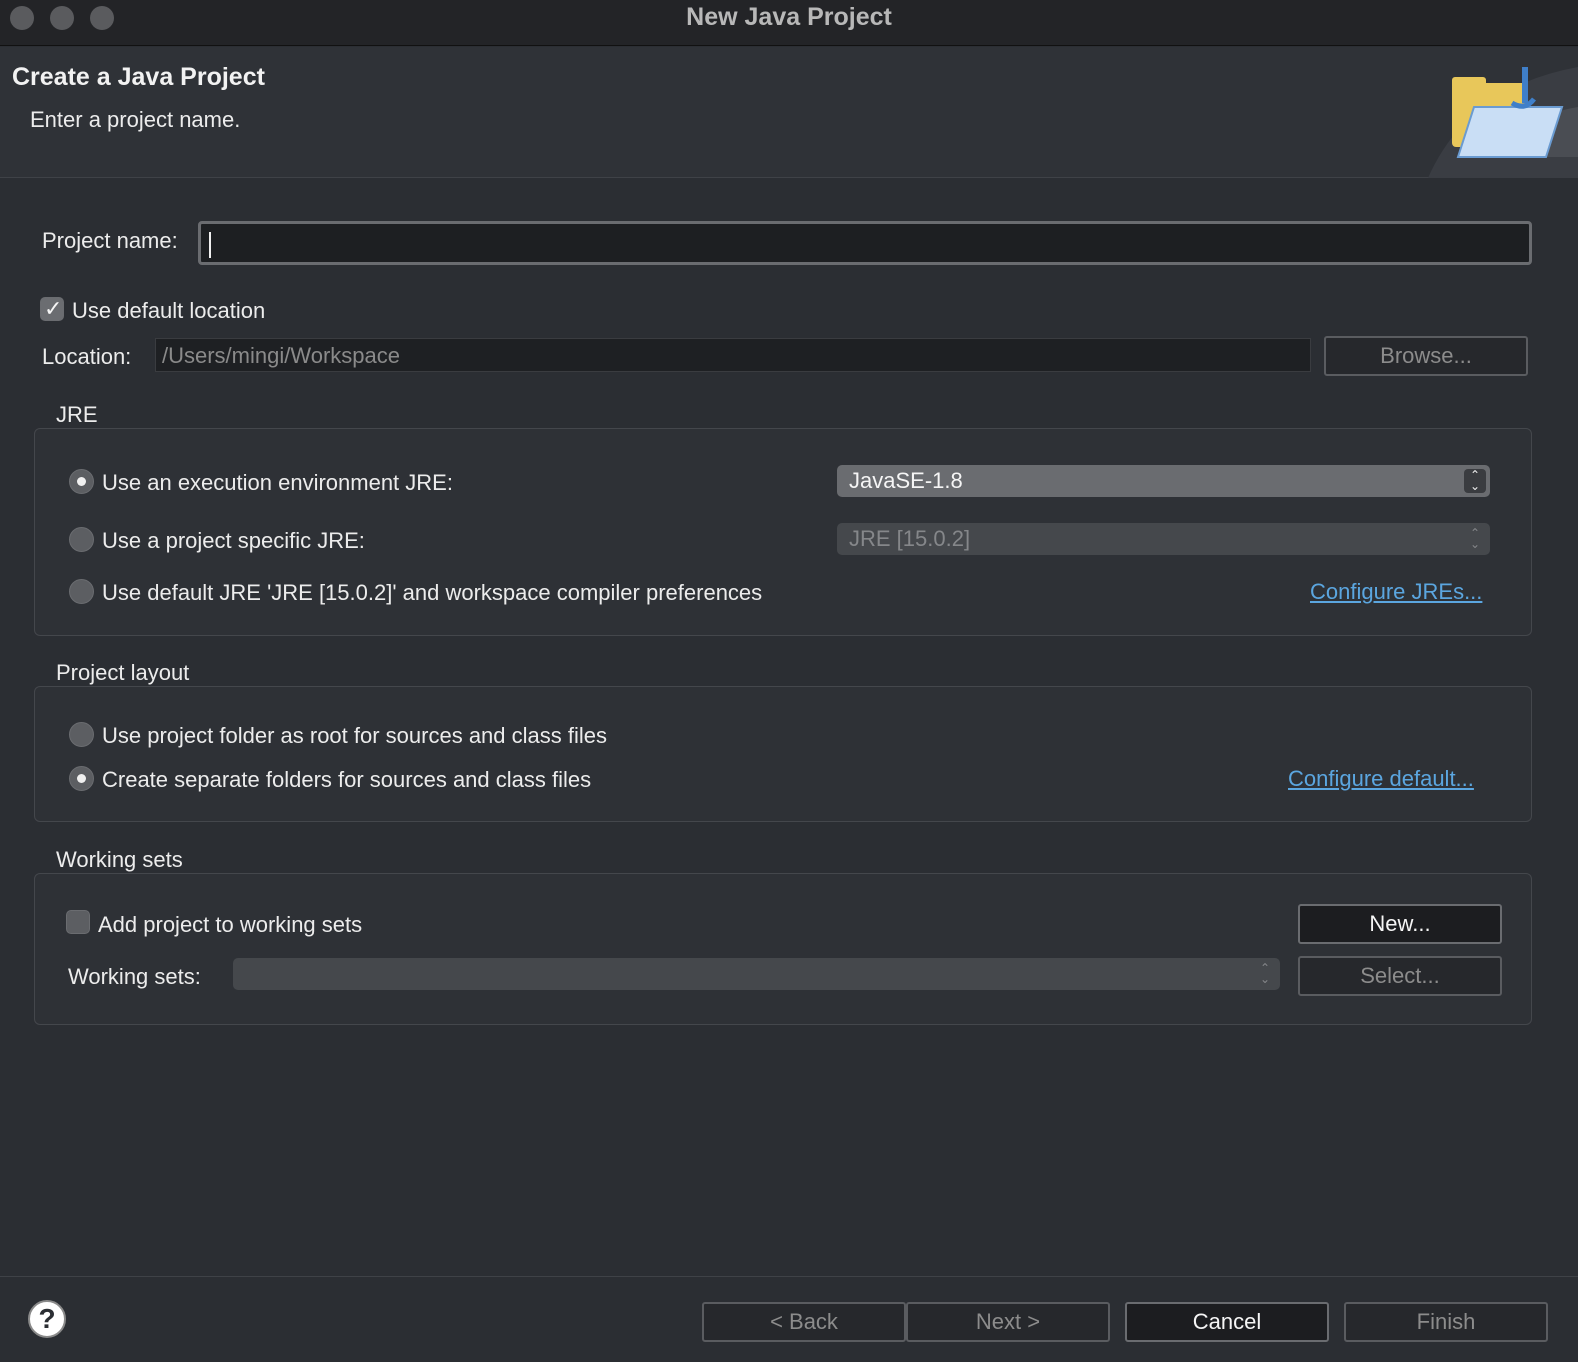 This screenshot has height=1362, width=1578. I want to click on separate-folders-layout-radio, so click(81, 778).